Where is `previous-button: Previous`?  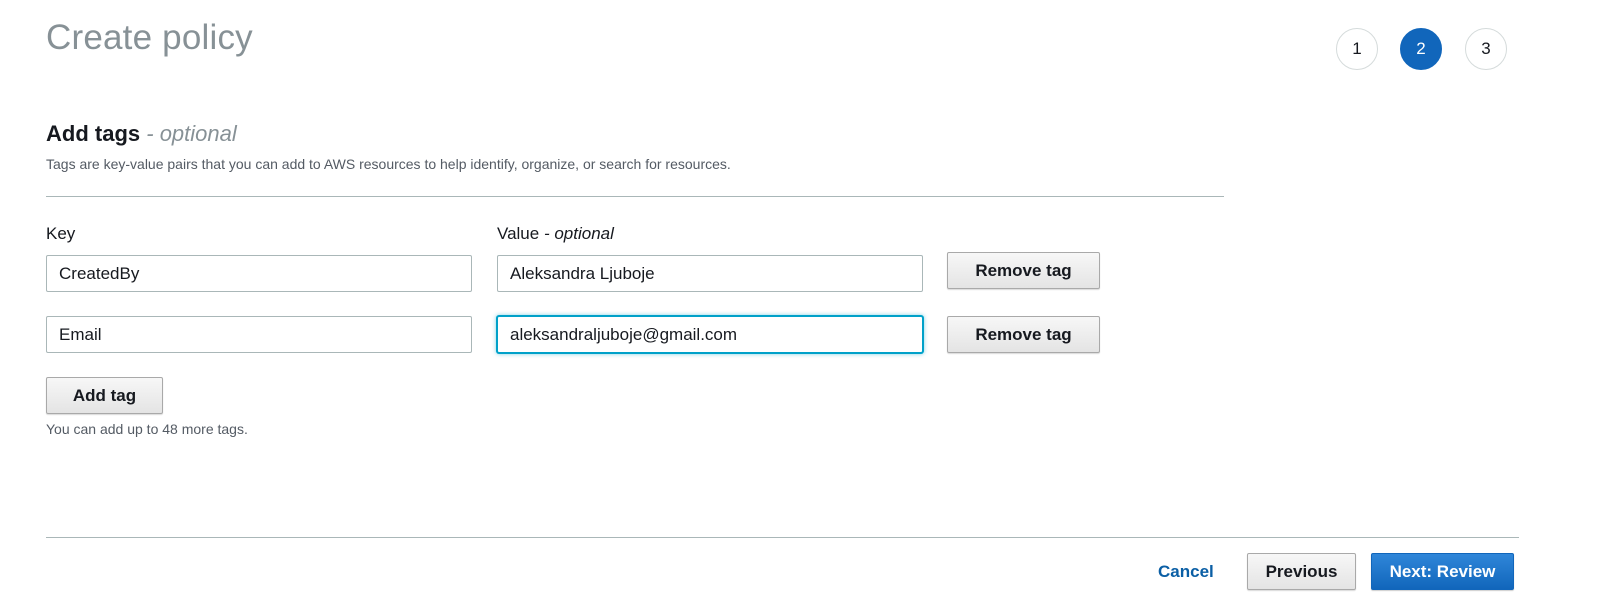
previous-button: Previous is located at coordinates (1301, 571).